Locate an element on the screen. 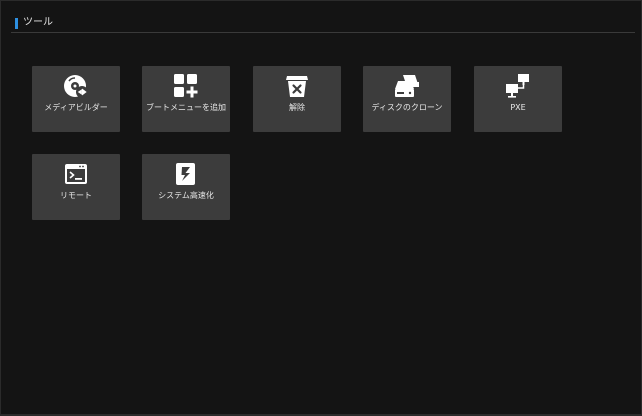 The width and height of the screenshot is (642, 416). disk-clone-icon is located at coordinates (407, 86).